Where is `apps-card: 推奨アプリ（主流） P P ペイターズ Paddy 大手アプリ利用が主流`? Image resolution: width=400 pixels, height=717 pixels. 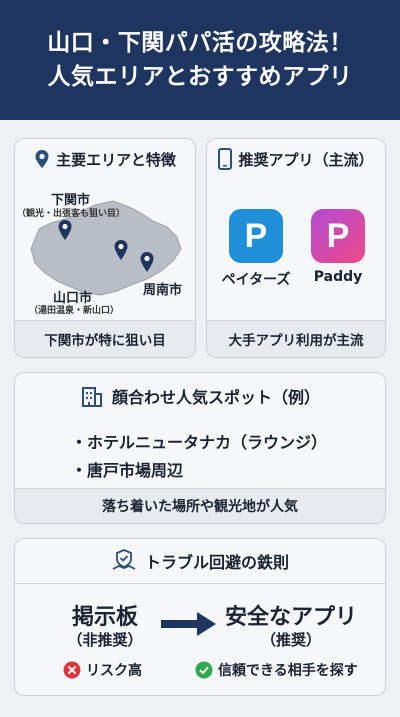
apps-card: 推奨アプリ（主流） P P ペイターズ Paddy 大手アプリ利用が主流 is located at coordinates (296, 248).